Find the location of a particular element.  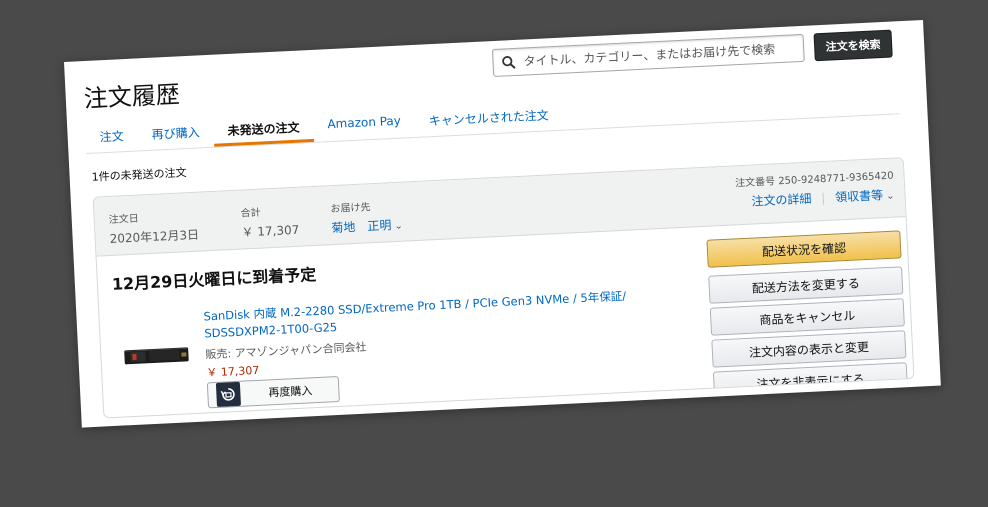

ship-to-column: お届け先 菊地 正明 ⌄ is located at coordinates (366, 216).